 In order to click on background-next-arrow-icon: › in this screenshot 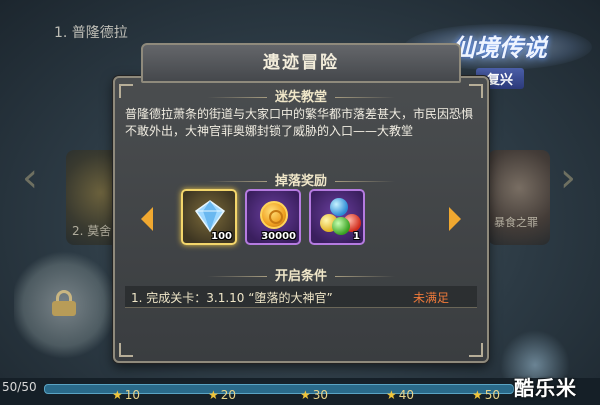, I will do `click(568, 178)`.